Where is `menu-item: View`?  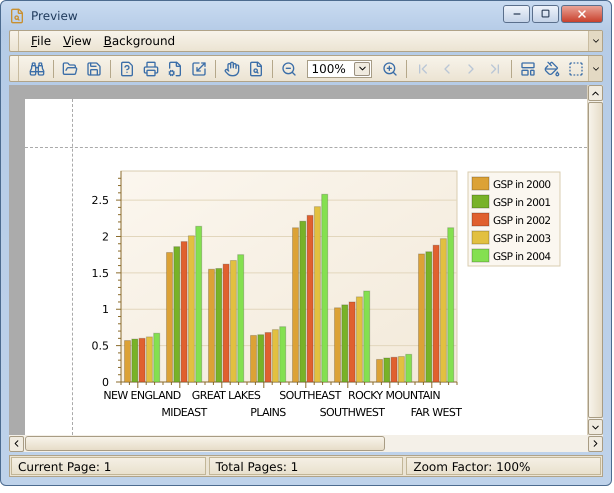 menu-item: View is located at coordinates (77, 41).